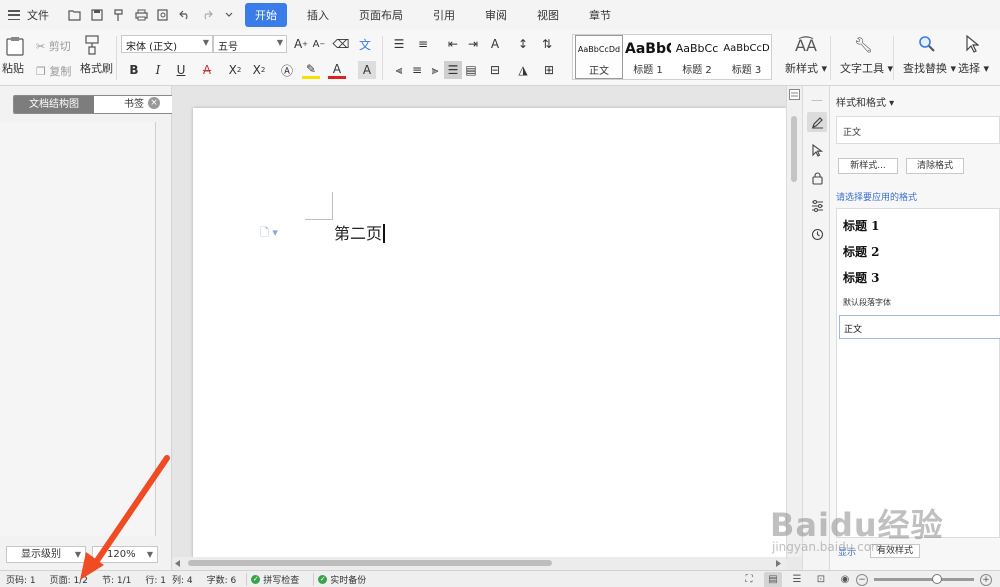  What do you see at coordinates (125, 517) in the screenshot?
I see `annotation-arrow` at bounding box center [125, 517].